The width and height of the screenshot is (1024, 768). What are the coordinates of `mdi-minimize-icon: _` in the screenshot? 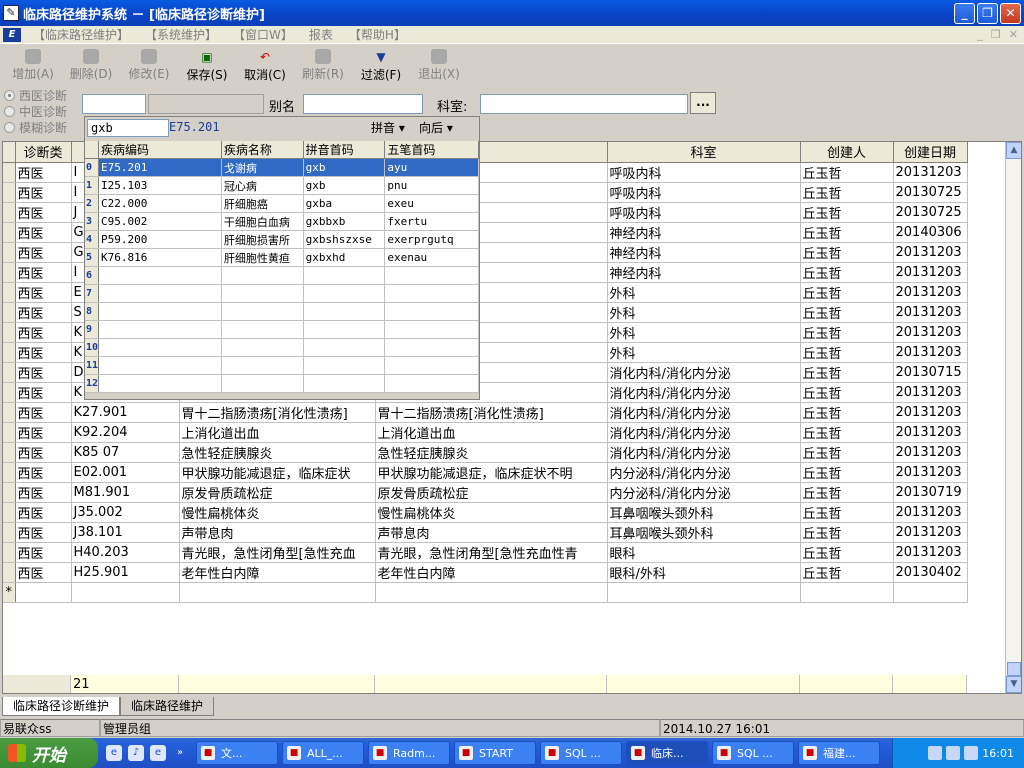 It's located at (980, 34).